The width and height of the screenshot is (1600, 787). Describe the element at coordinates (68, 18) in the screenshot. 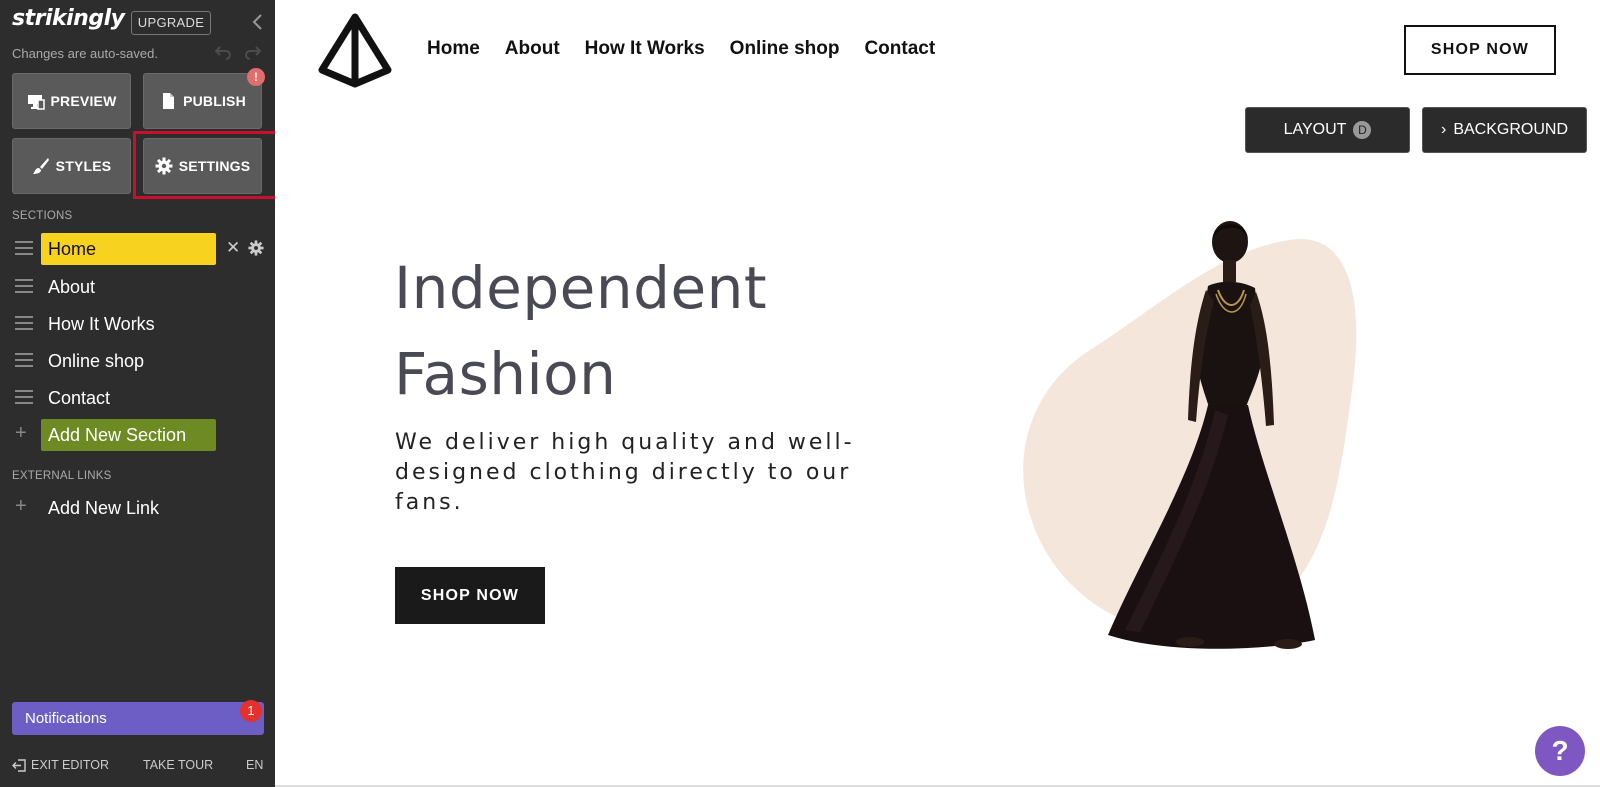

I see `strikingly-logo: strikingly` at that location.